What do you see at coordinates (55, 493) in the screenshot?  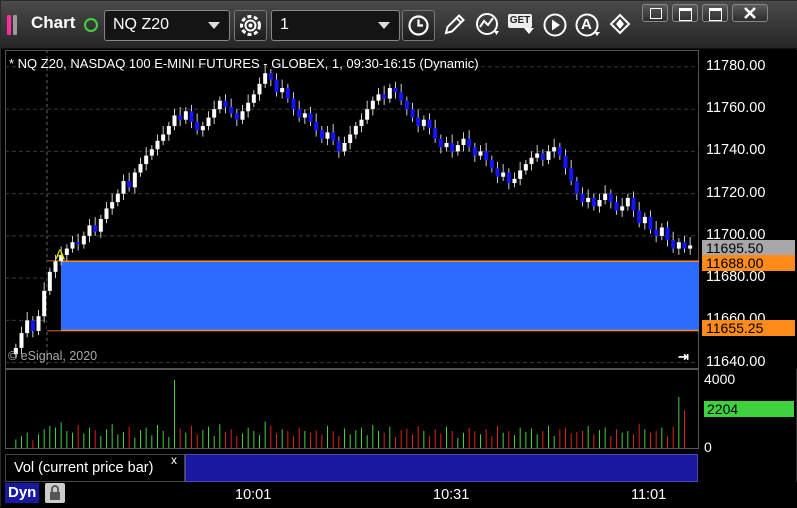 I see `lock-icon` at bounding box center [55, 493].